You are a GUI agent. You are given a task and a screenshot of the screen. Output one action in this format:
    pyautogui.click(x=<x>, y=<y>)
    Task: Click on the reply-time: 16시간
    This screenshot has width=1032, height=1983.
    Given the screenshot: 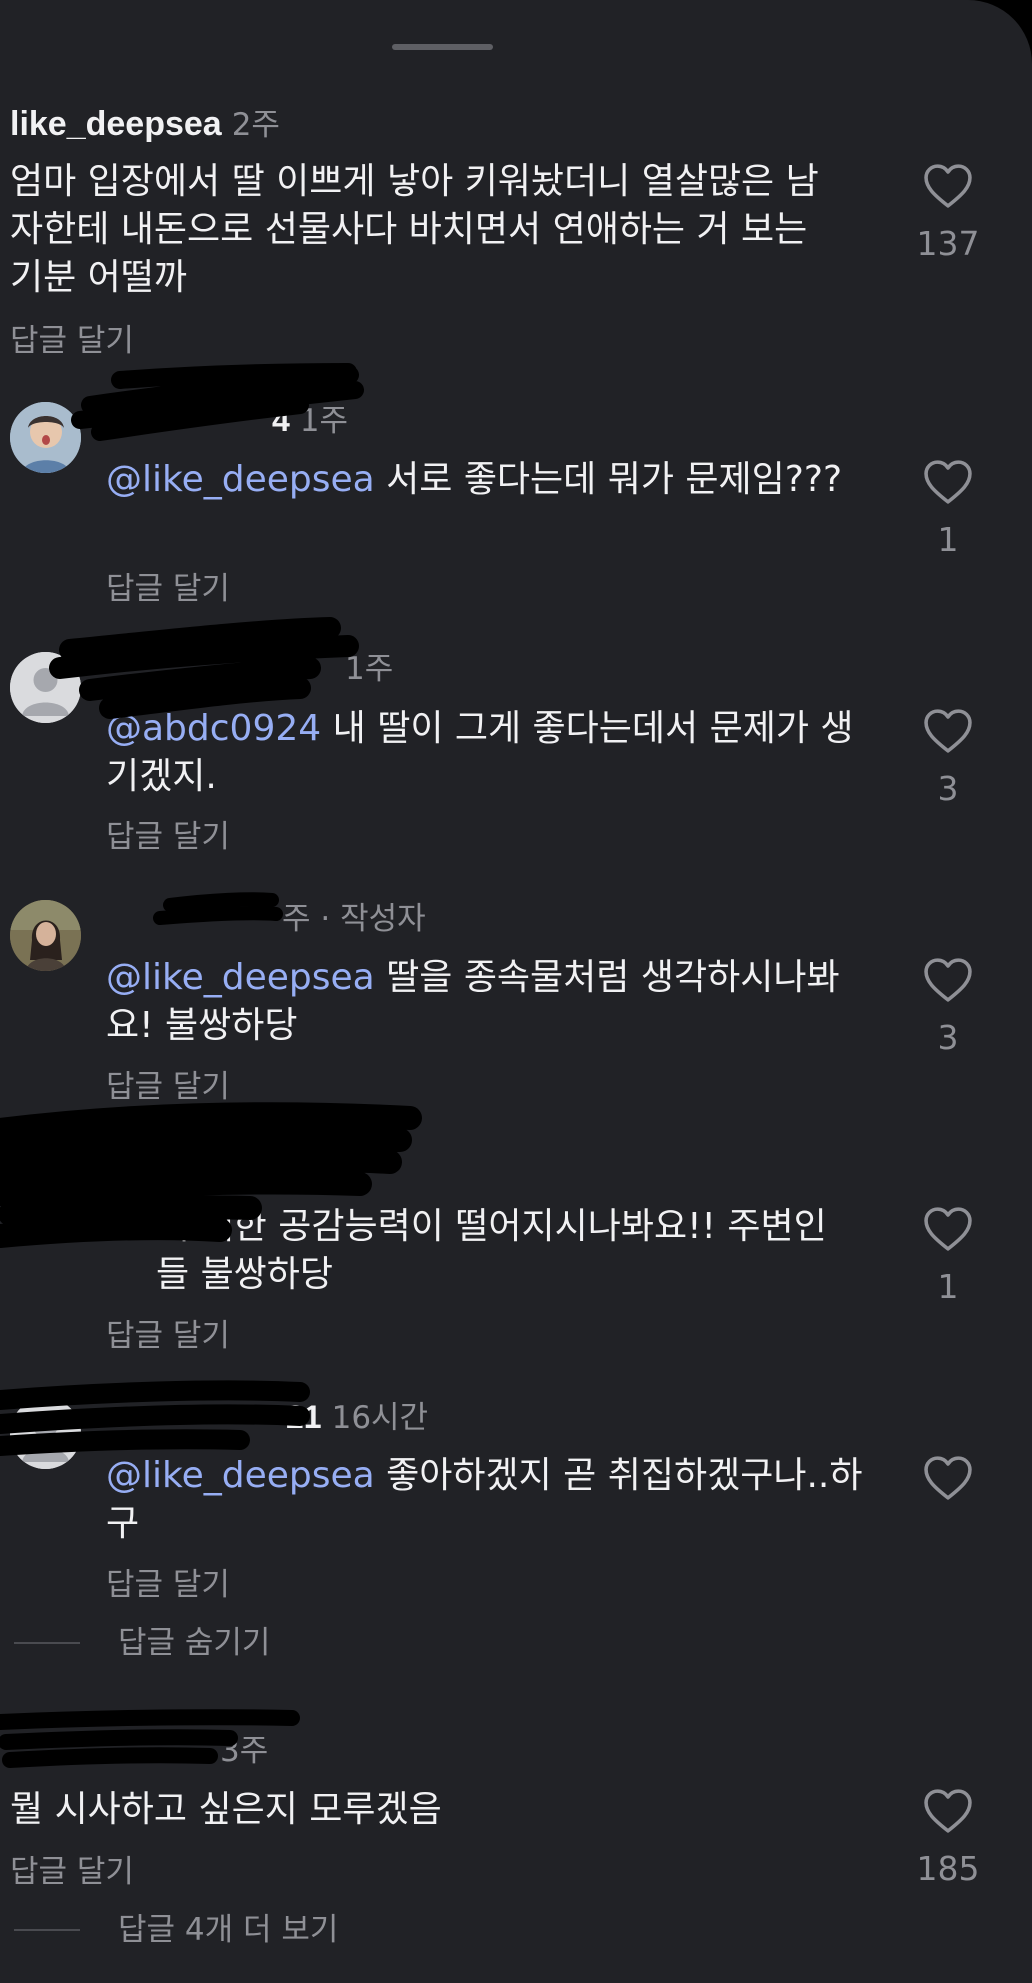 What is the action you would take?
    pyautogui.click(x=380, y=1418)
    